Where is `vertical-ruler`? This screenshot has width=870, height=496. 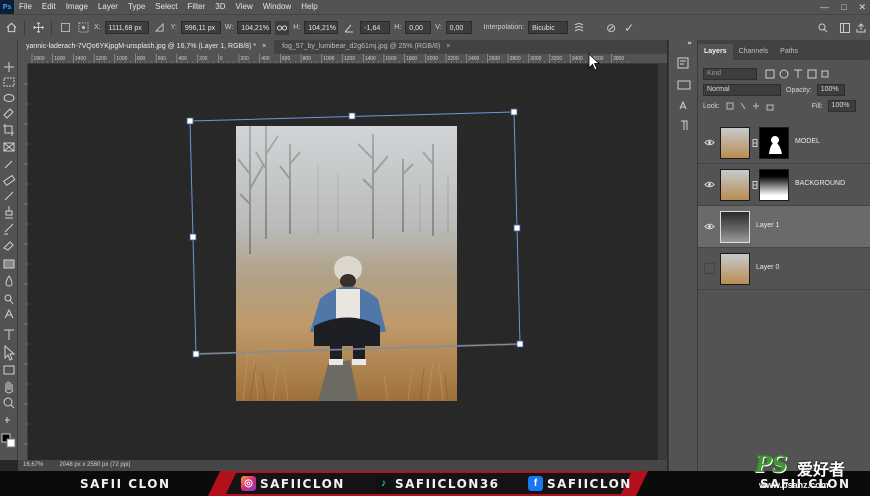 vertical-ruler is located at coordinates (23, 262).